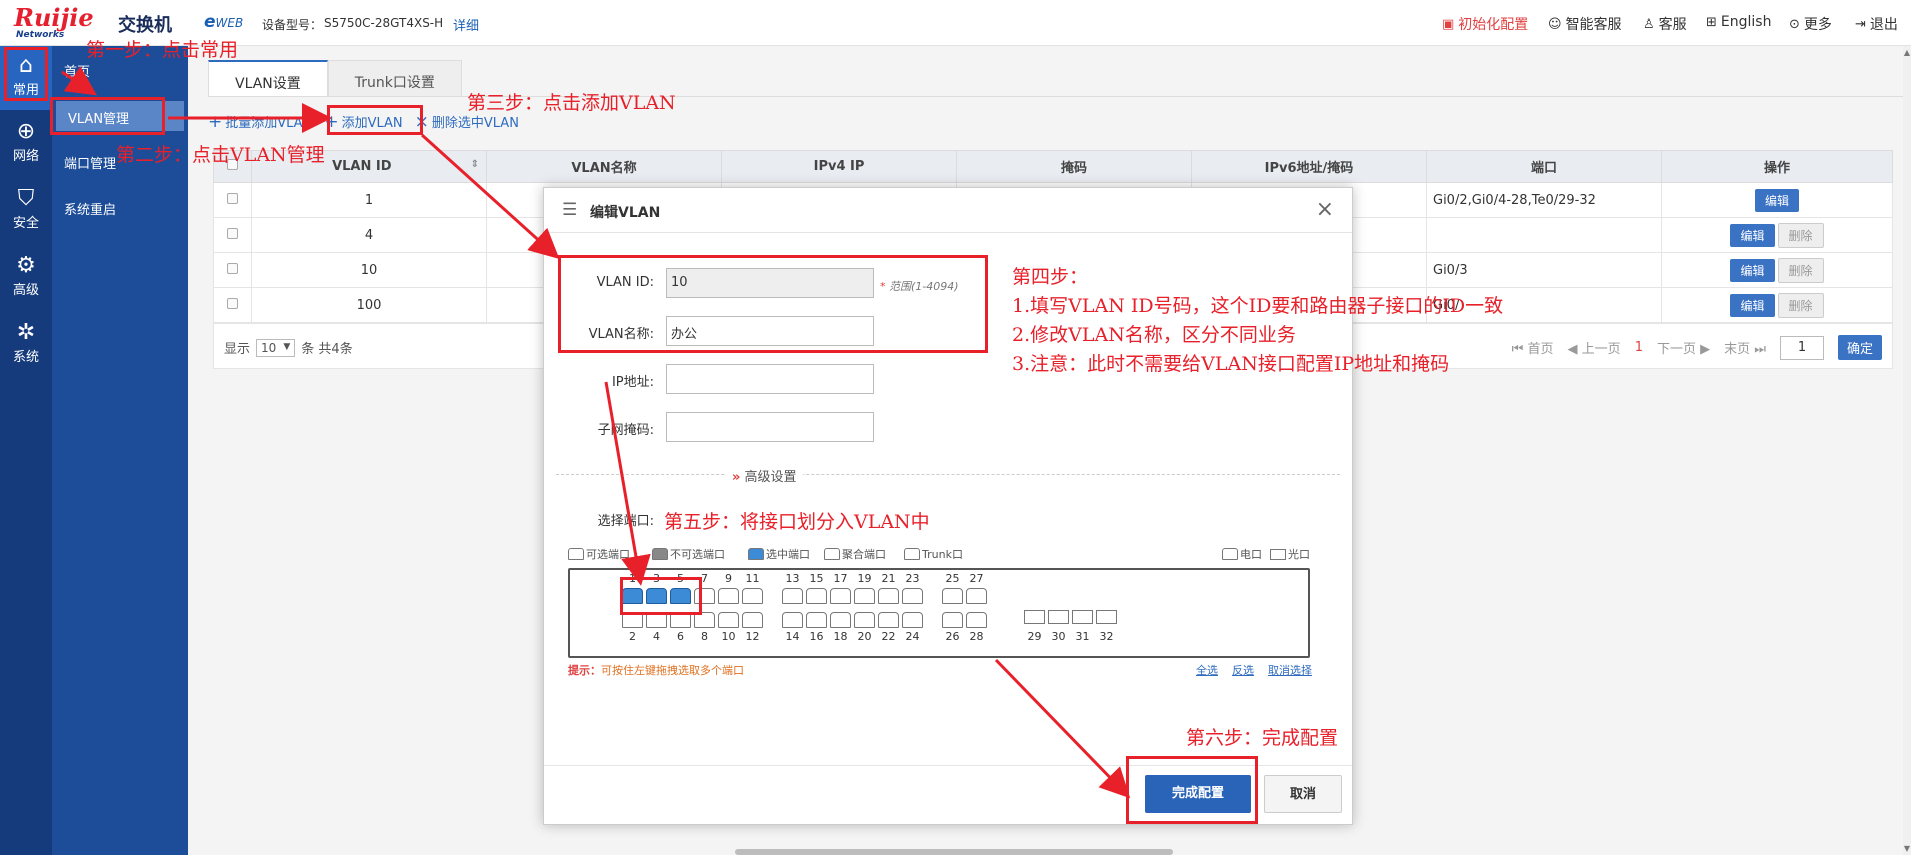 This screenshot has width=1911, height=855. I want to click on actions-cell: 编辑 删除, so click(1777, 270).